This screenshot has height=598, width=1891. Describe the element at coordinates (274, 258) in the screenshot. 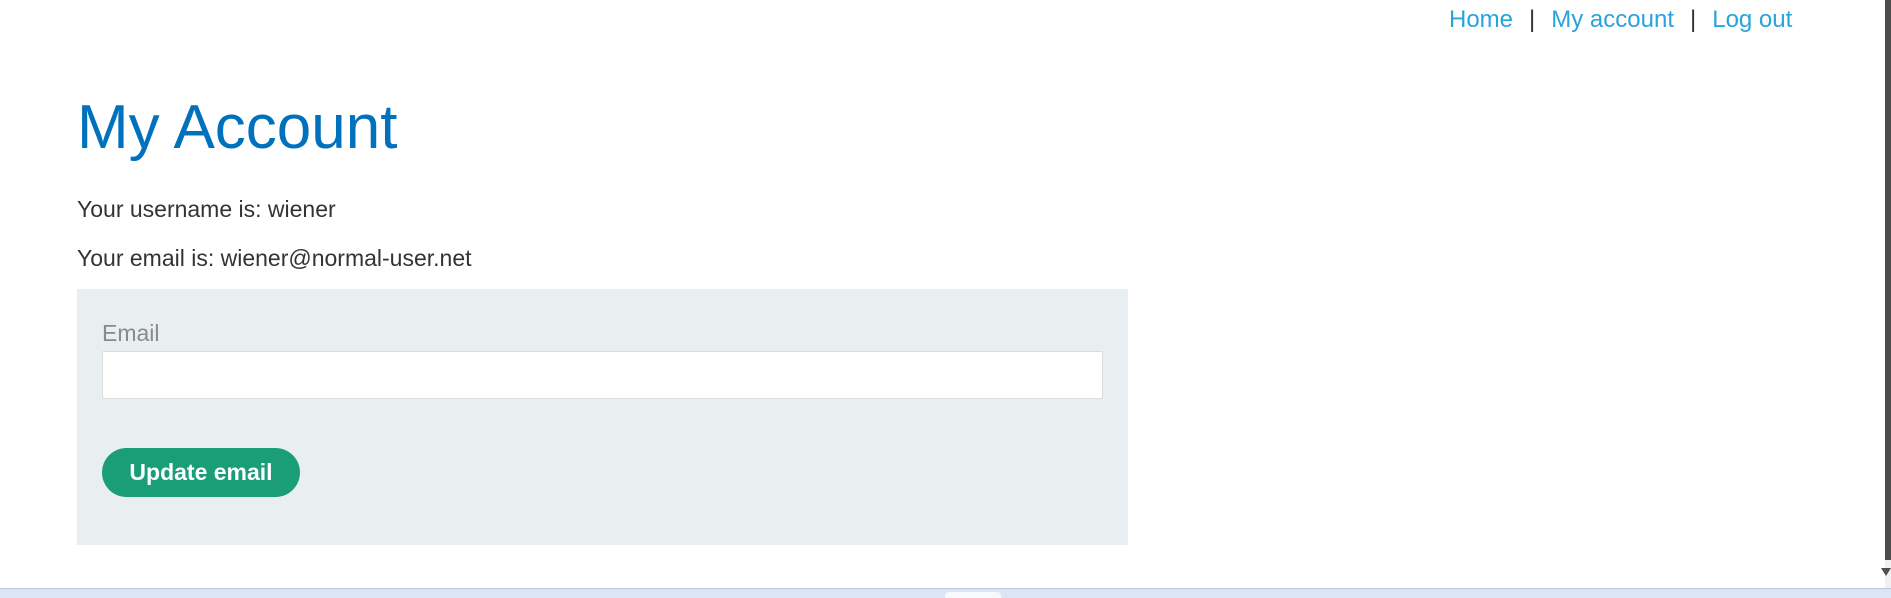

I see `email-text: Your email is: wiener@normal-user.net` at that location.